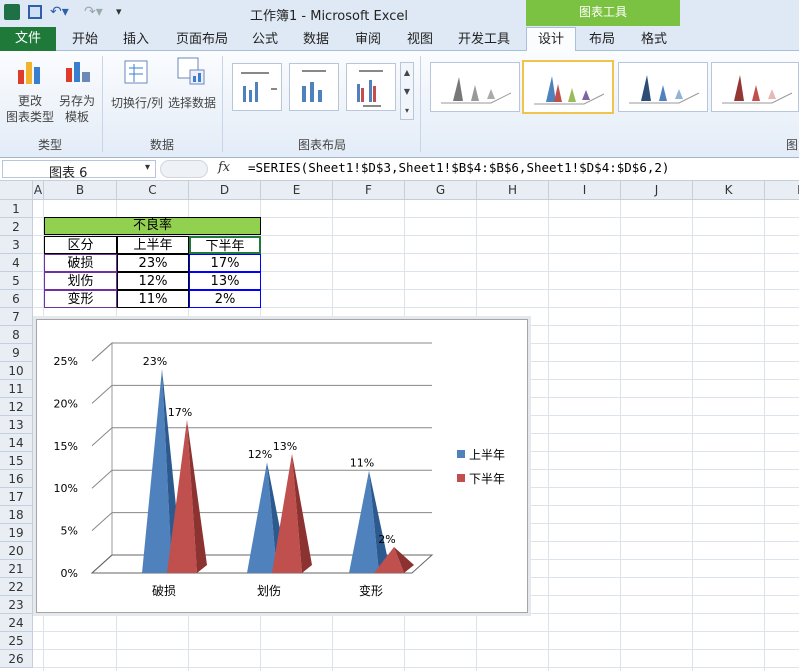 The height and width of the screenshot is (671, 799). What do you see at coordinates (136, 72) in the screenshot?
I see `switch-row-column-icon` at bounding box center [136, 72].